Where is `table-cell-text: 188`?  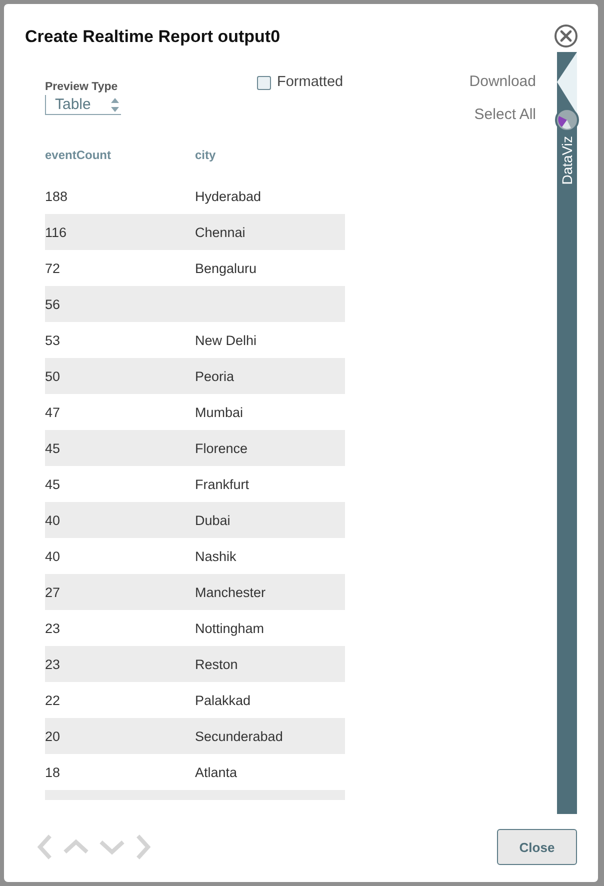 table-cell-text: 188 is located at coordinates (57, 196).